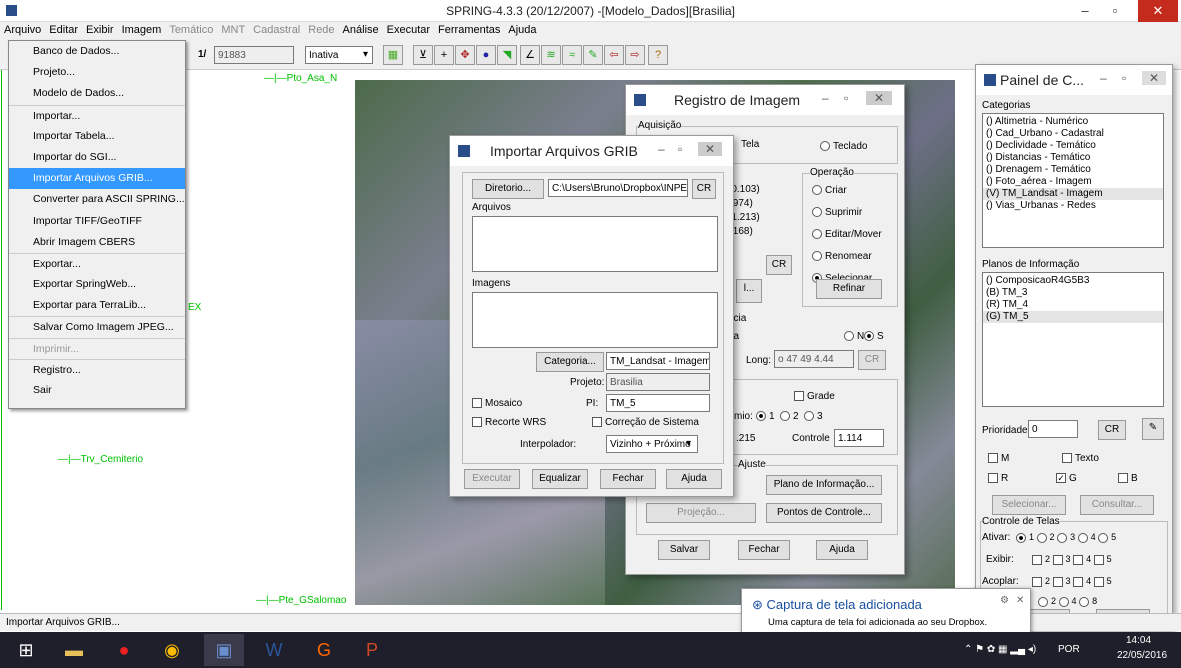  I want to click on prioridade-field: 0, so click(1053, 429).